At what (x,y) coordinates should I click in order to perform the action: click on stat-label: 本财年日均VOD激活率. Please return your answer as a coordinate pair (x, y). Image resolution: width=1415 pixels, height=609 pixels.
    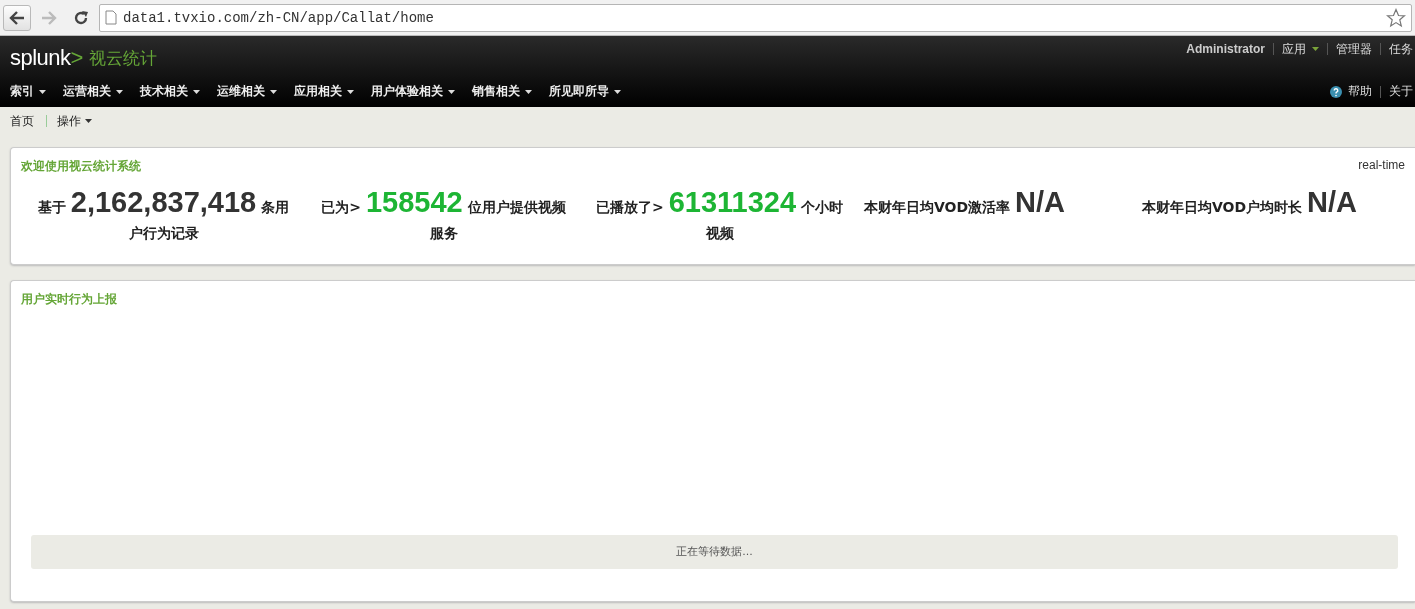
    Looking at the image, I should click on (937, 207).